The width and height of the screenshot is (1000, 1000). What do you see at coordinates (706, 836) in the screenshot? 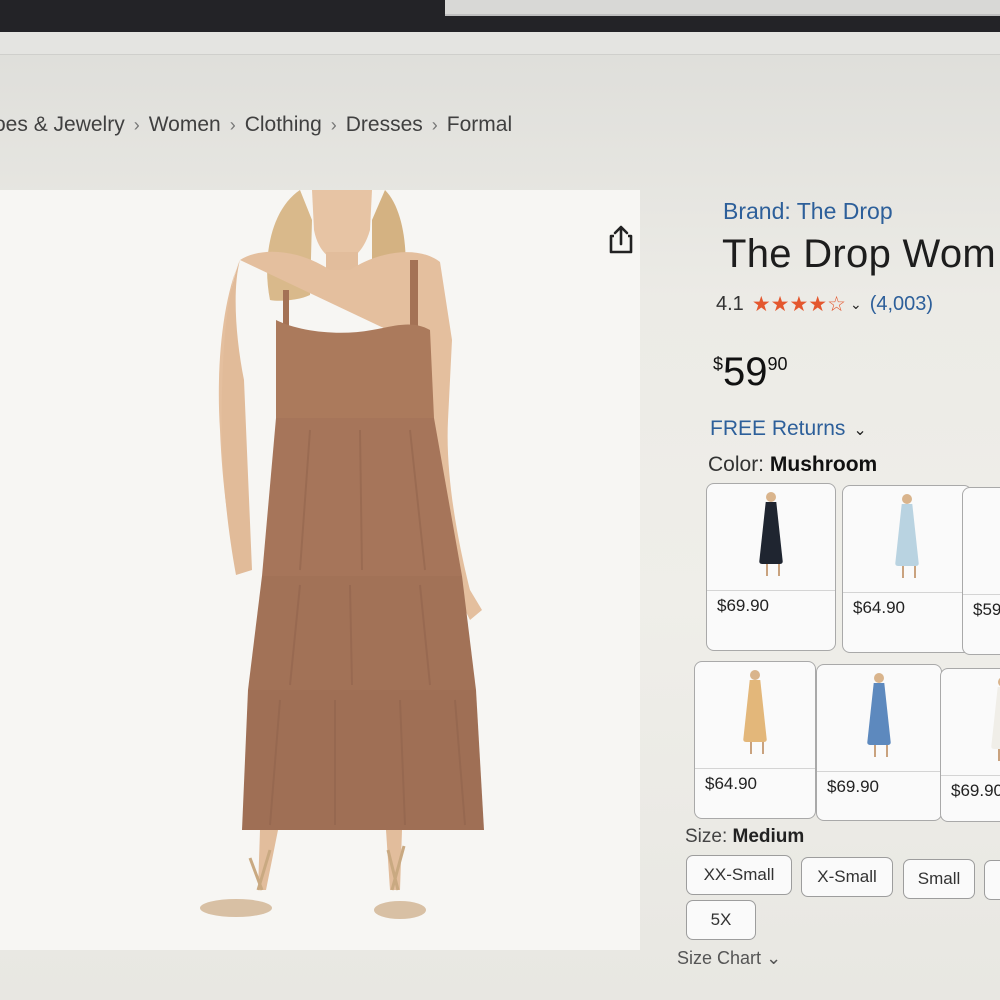
I see `size-label: Size:` at bounding box center [706, 836].